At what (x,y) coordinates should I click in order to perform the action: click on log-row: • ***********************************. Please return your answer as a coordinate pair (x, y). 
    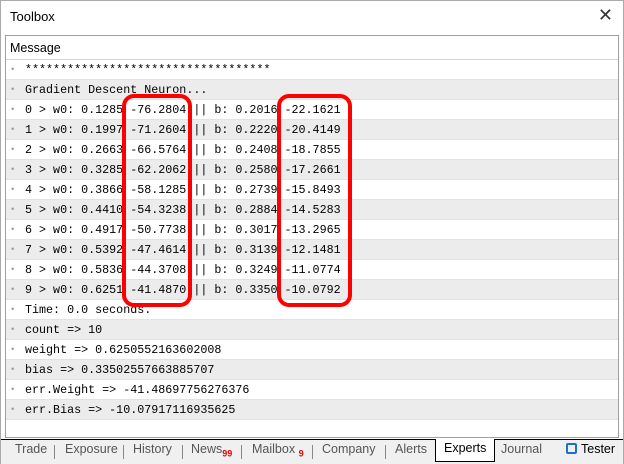
    Looking at the image, I should click on (312, 70).